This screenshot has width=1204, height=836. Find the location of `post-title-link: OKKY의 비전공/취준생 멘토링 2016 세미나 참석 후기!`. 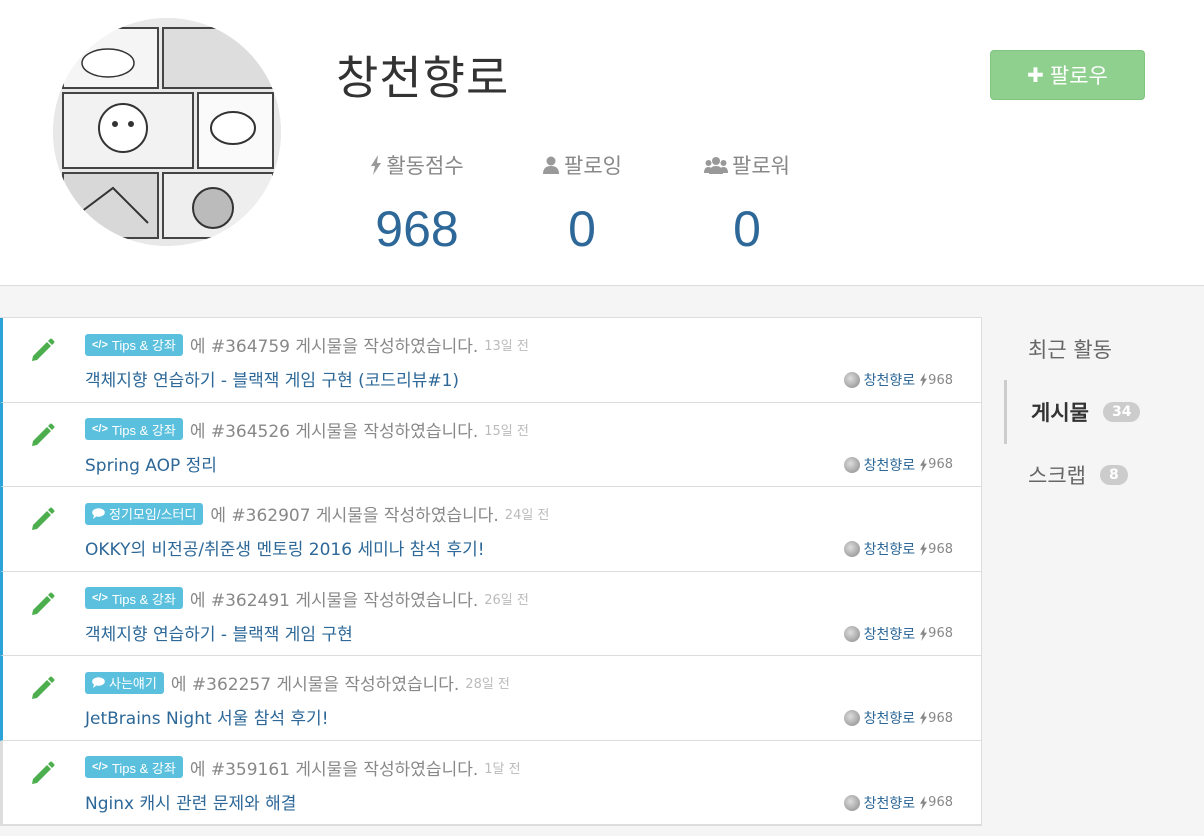

post-title-link: OKKY의 비전공/취준생 멘토링 2016 세미나 참석 후기! is located at coordinates (285, 547).